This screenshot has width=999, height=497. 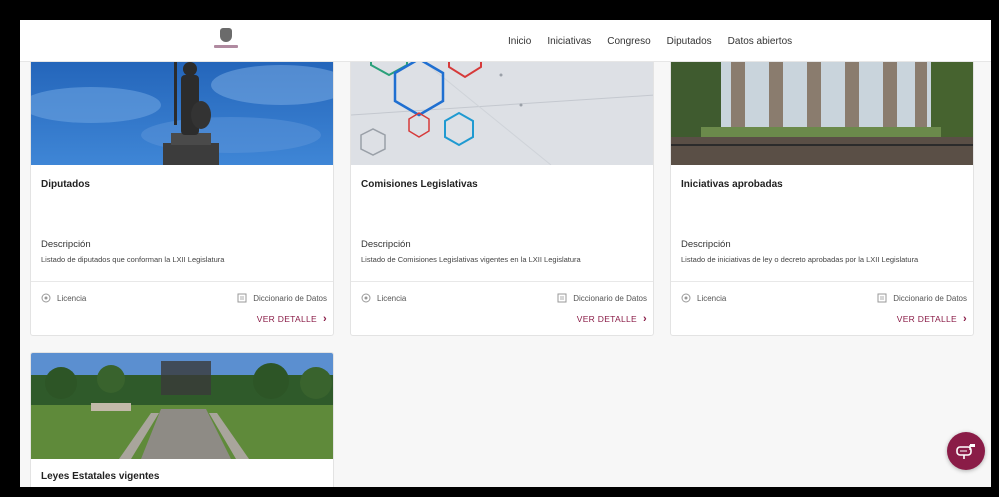 What do you see at coordinates (519, 41) in the screenshot?
I see `nav-inicio: Inicio` at bounding box center [519, 41].